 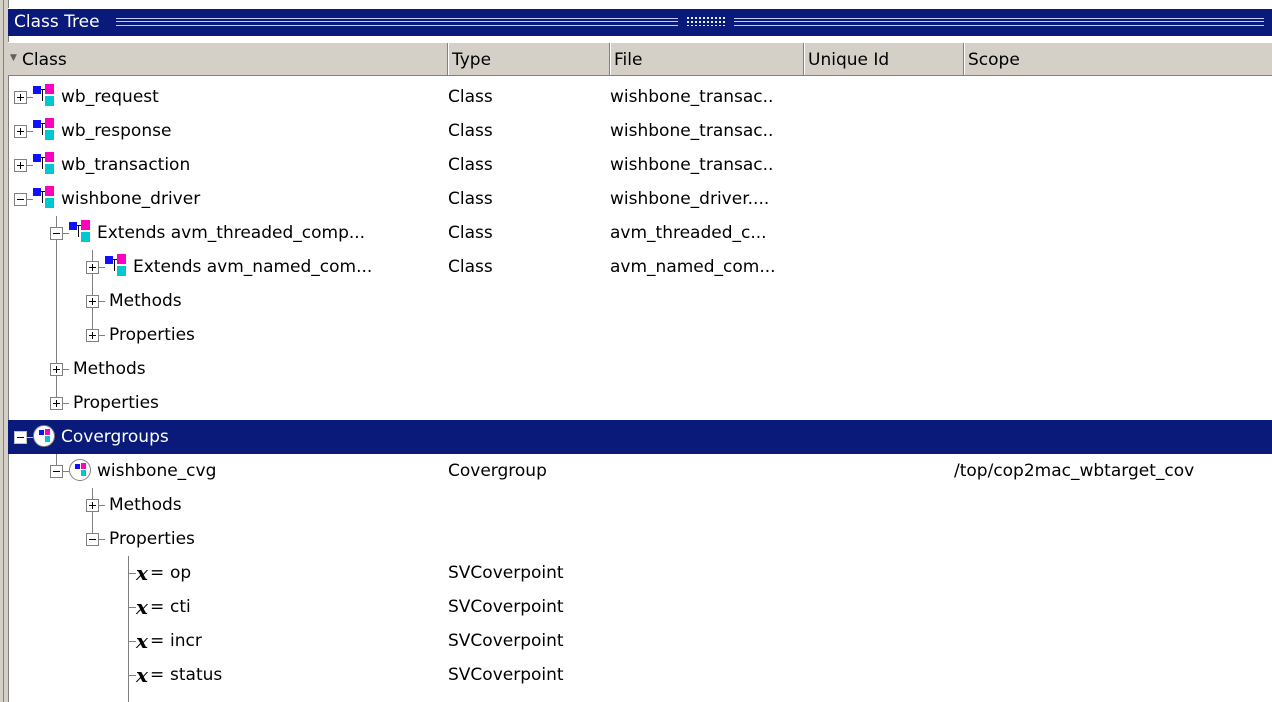 What do you see at coordinates (44, 60) in the screenshot?
I see `column-class-label: Class` at bounding box center [44, 60].